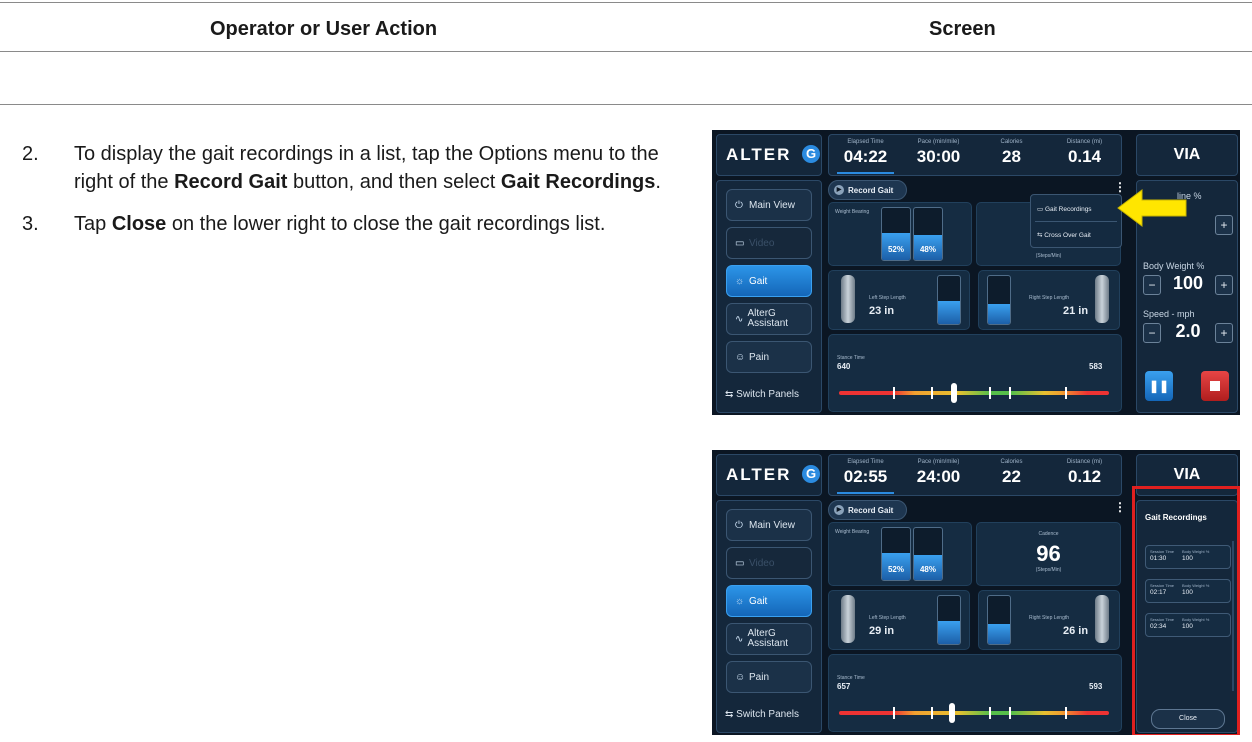  I want to click on step-number: 3., so click(30, 224).